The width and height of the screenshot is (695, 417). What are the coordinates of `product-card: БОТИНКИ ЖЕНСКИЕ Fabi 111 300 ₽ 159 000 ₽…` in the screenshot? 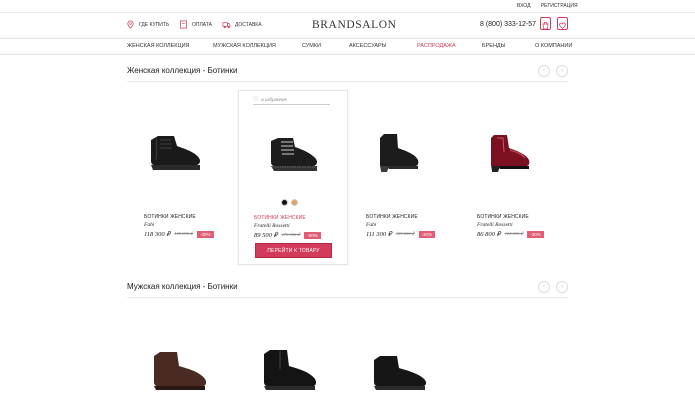 It's located at (406, 177).